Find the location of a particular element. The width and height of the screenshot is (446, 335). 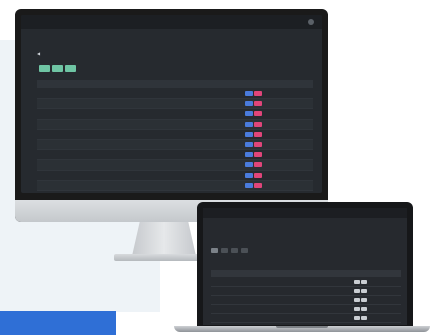

toolbar-buttons is located at coordinates (57, 68).